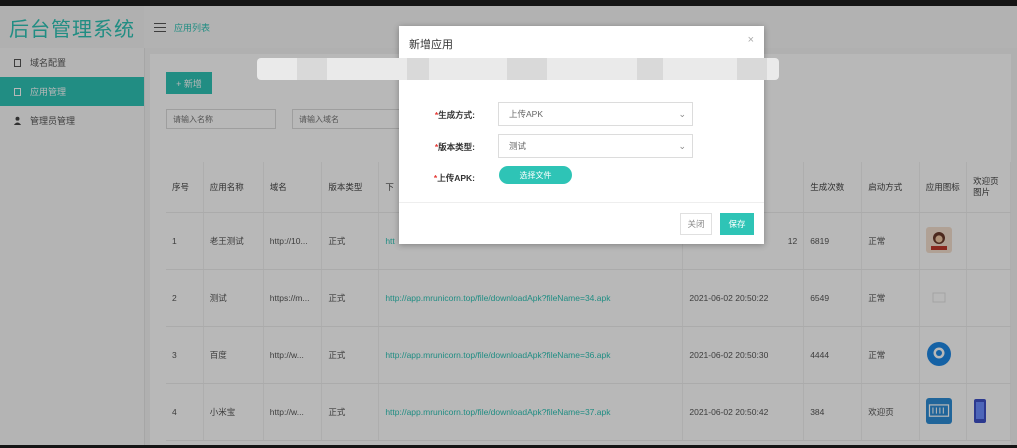  I want to click on upload-apk-label: *上传APK:, so click(454, 178).